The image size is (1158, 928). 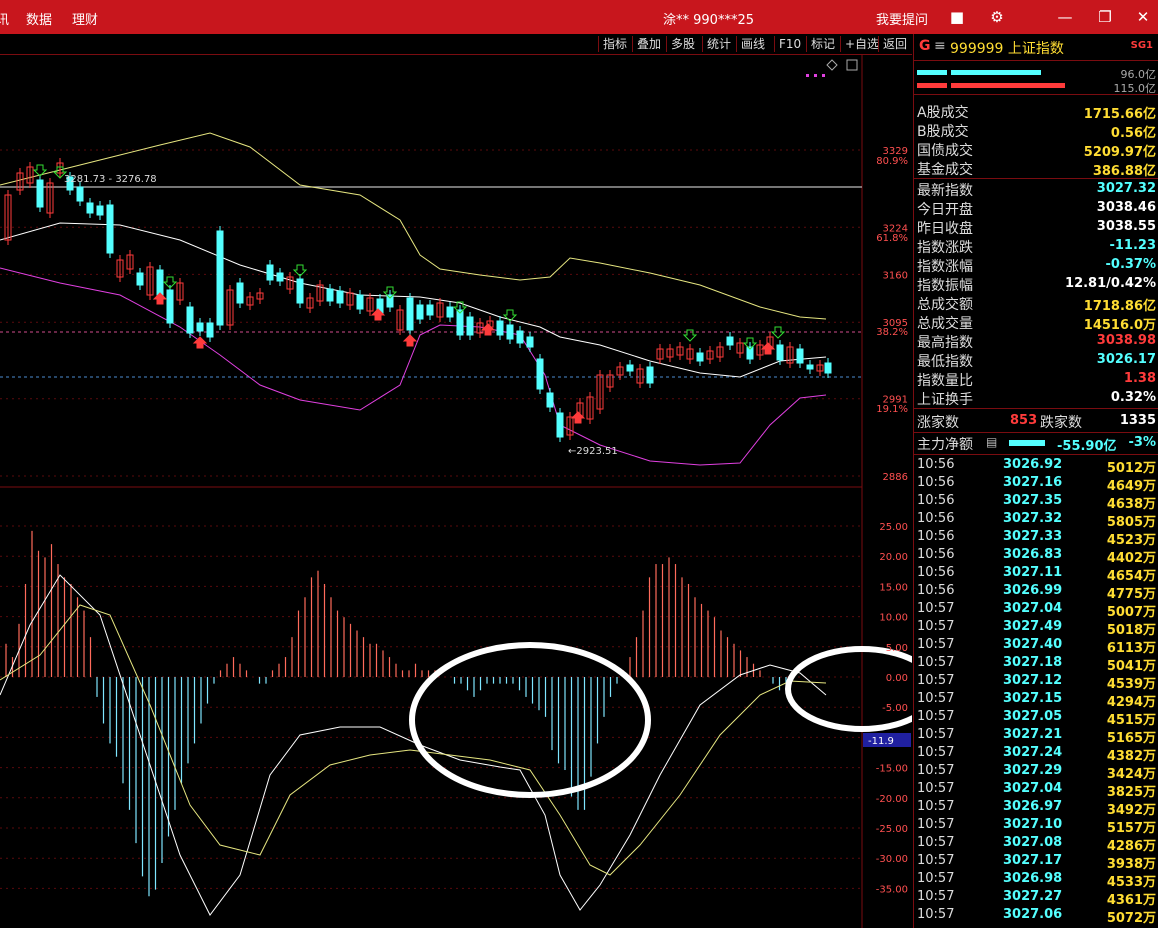 What do you see at coordinates (881, 741) in the screenshot?
I see `macd-current-value: -11.9` at bounding box center [881, 741].